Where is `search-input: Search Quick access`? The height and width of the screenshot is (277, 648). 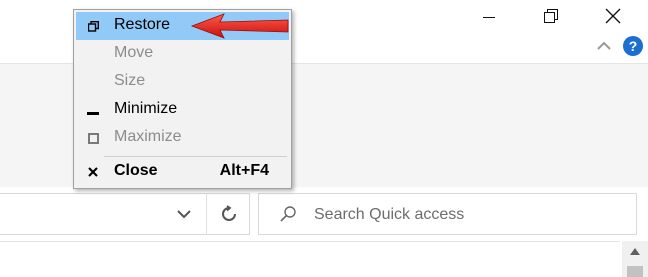
search-input: Search Quick access is located at coordinates (447, 214).